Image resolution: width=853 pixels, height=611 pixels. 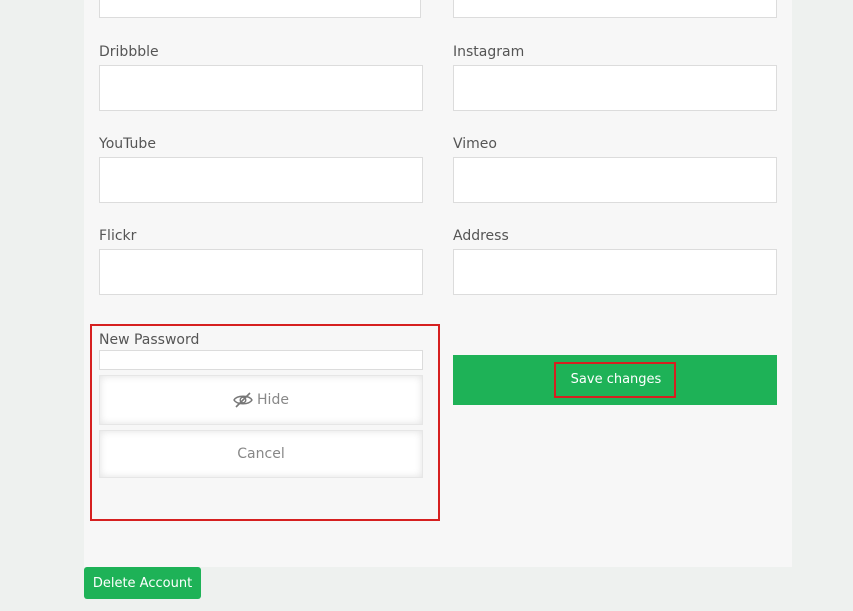 I want to click on website-field, so click(x=260, y=9).